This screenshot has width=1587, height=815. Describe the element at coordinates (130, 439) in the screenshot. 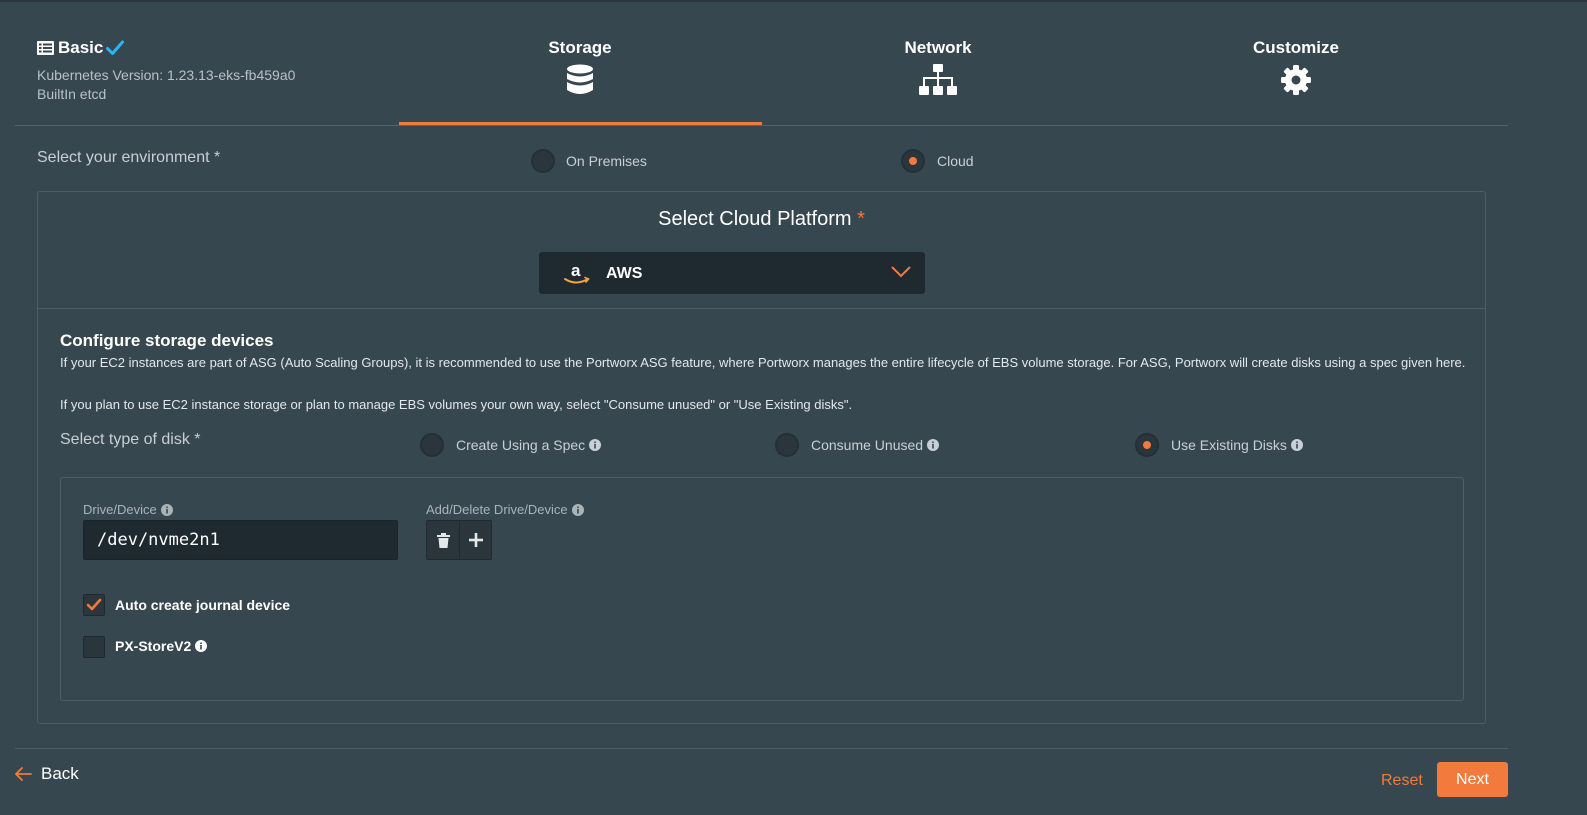

I see `disk-type-label: Select type of disk *` at that location.